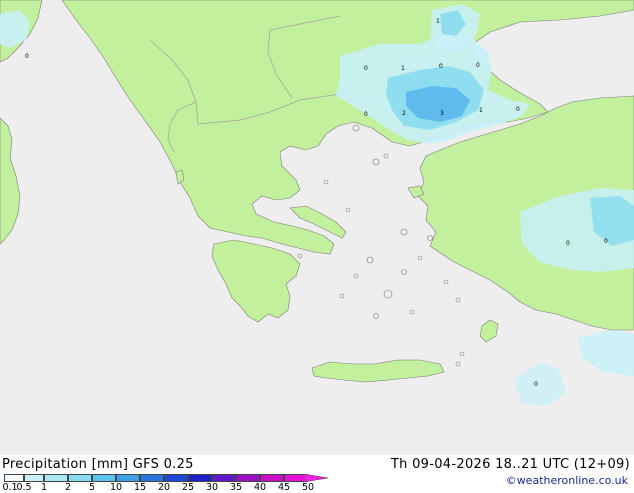  What do you see at coordinates (163, 464) in the screenshot?
I see `model-name: GFS 0.25` at bounding box center [163, 464].